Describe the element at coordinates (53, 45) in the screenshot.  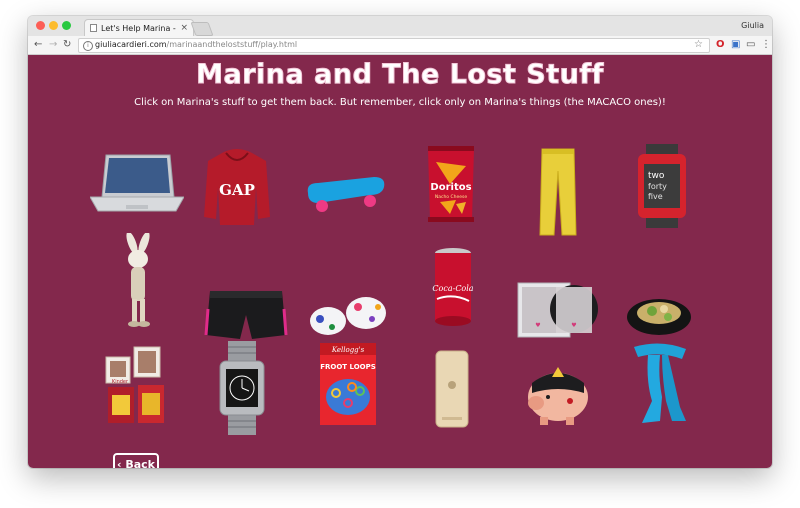
I see `forward-arrow-icon: →` at that location.